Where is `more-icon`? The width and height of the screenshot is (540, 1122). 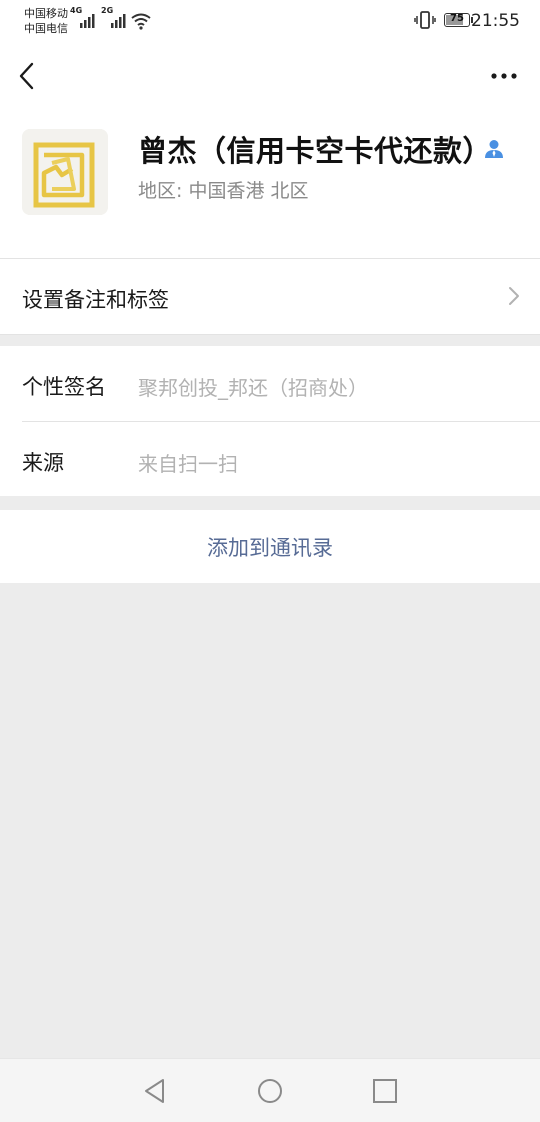 more-icon is located at coordinates (504, 76).